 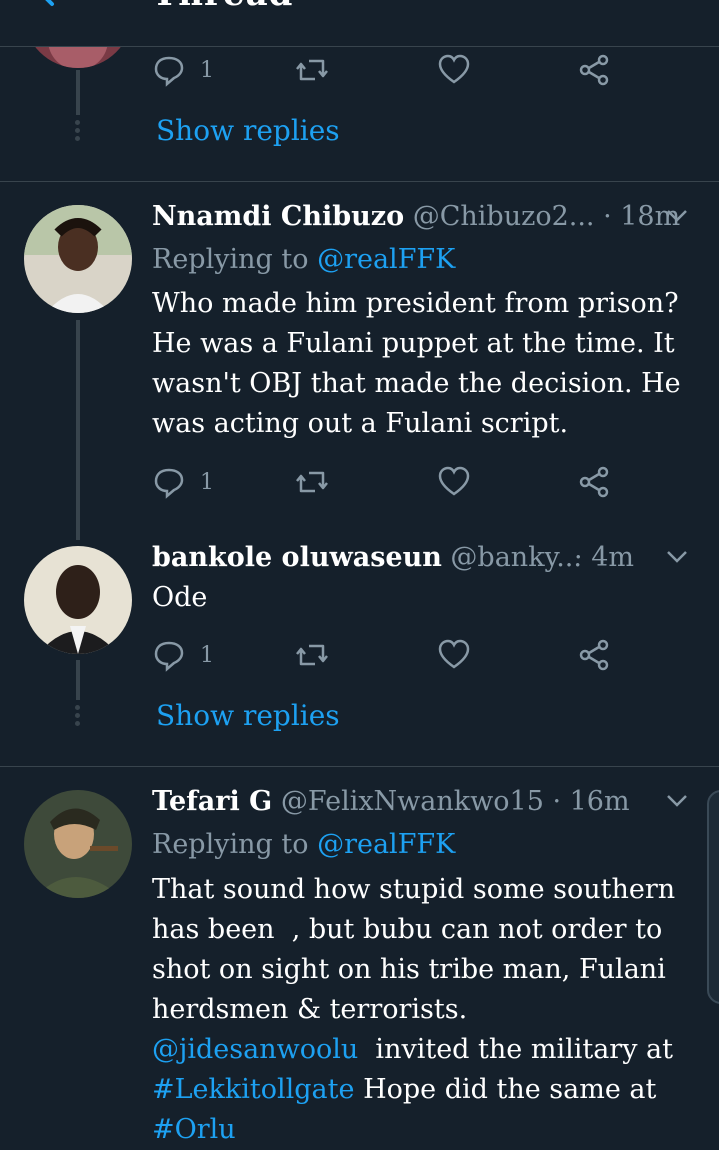 I want to click on scrollbar-thumb, so click(x=713, y=897).